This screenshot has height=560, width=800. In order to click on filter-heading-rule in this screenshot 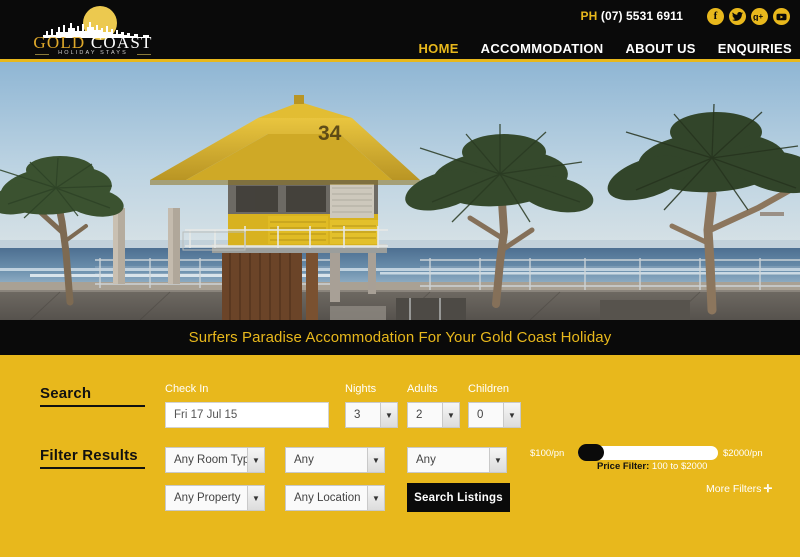, I will do `click(92, 468)`.